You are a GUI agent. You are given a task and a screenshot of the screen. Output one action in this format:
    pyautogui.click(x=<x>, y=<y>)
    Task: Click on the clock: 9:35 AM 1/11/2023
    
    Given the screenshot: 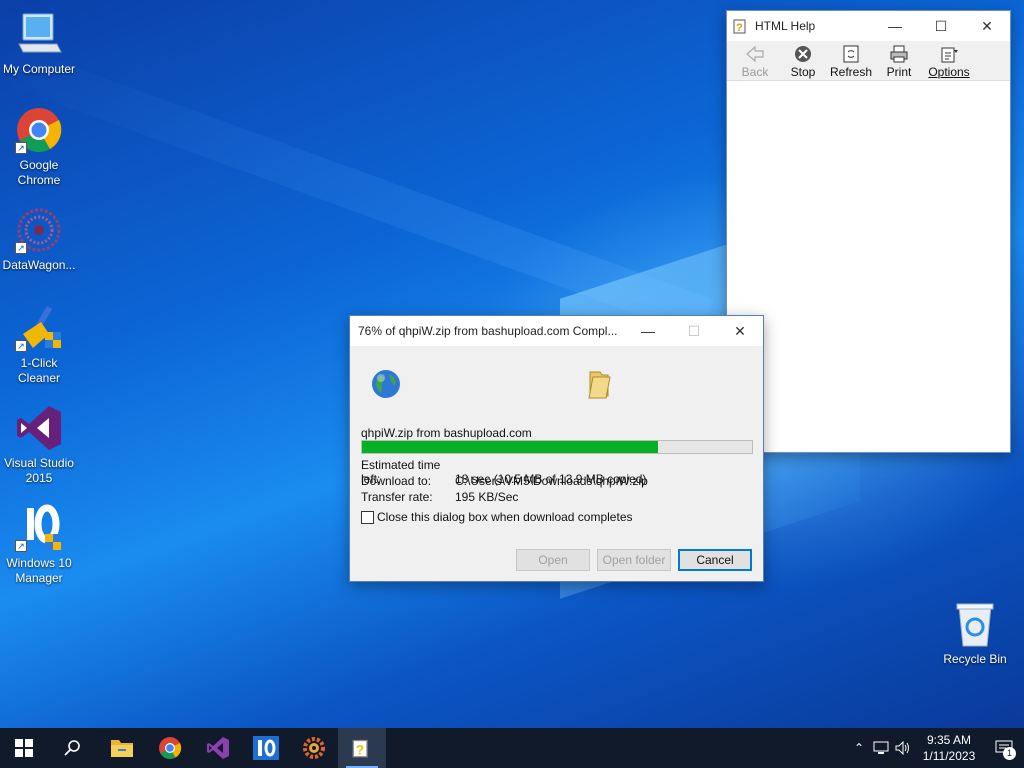 What is the action you would take?
    pyautogui.click(x=949, y=748)
    